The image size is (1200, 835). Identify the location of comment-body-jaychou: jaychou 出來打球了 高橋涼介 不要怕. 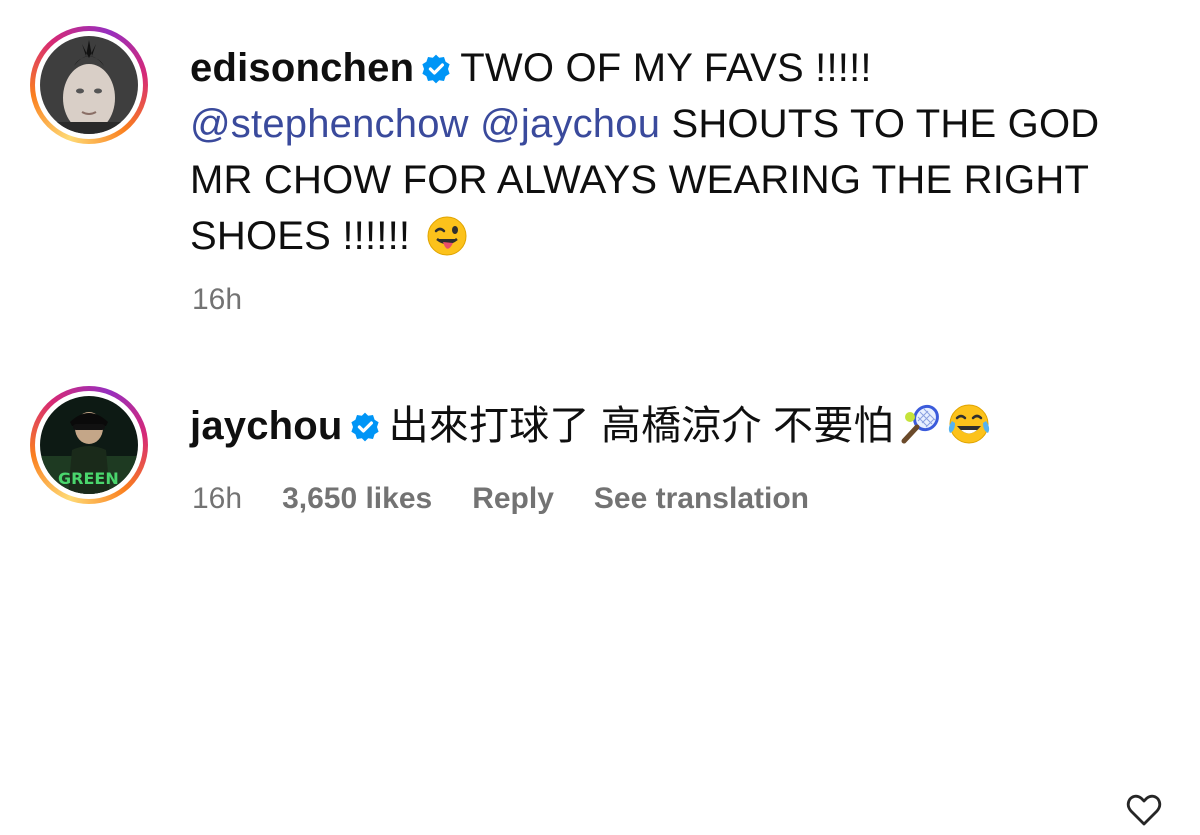
(591, 426).